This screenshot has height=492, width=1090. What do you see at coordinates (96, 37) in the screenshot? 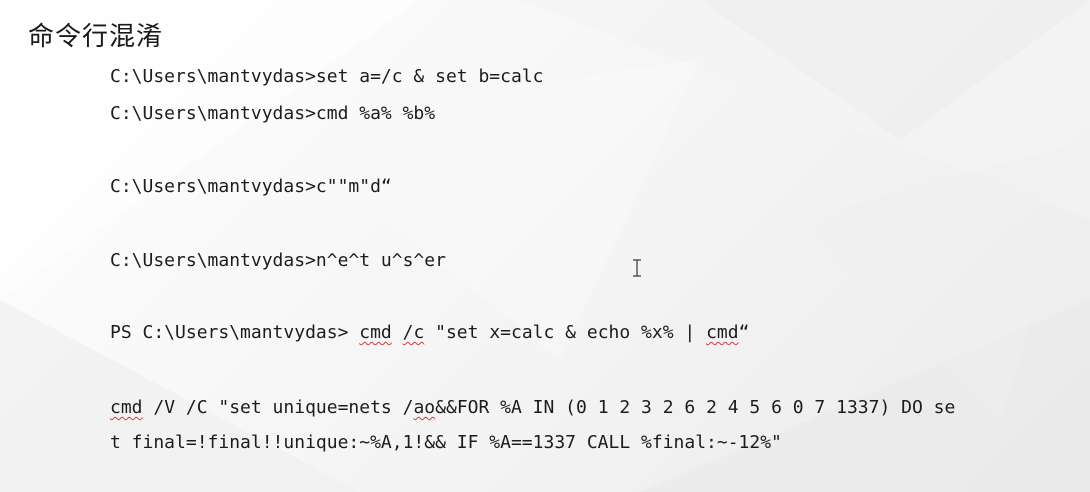
I see `slide-title: 命令行混淆` at bounding box center [96, 37].